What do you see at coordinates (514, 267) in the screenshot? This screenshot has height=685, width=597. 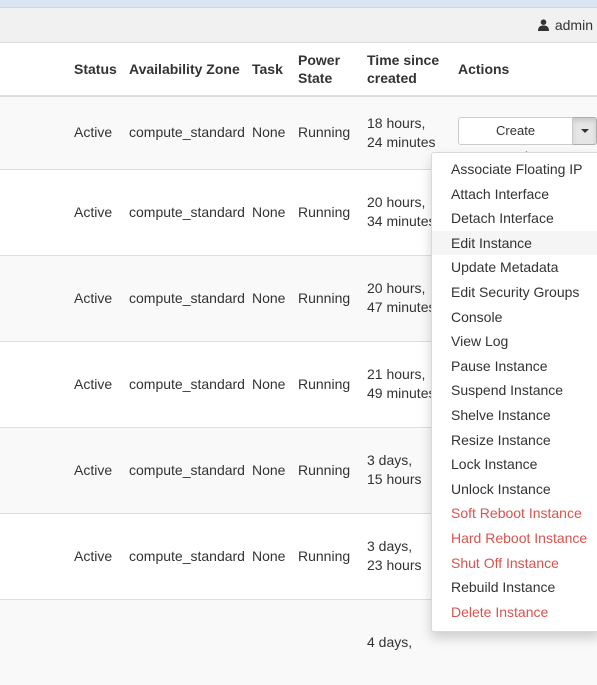 I see `menu-item-update-metadata: Update Metadata` at bounding box center [514, 267].